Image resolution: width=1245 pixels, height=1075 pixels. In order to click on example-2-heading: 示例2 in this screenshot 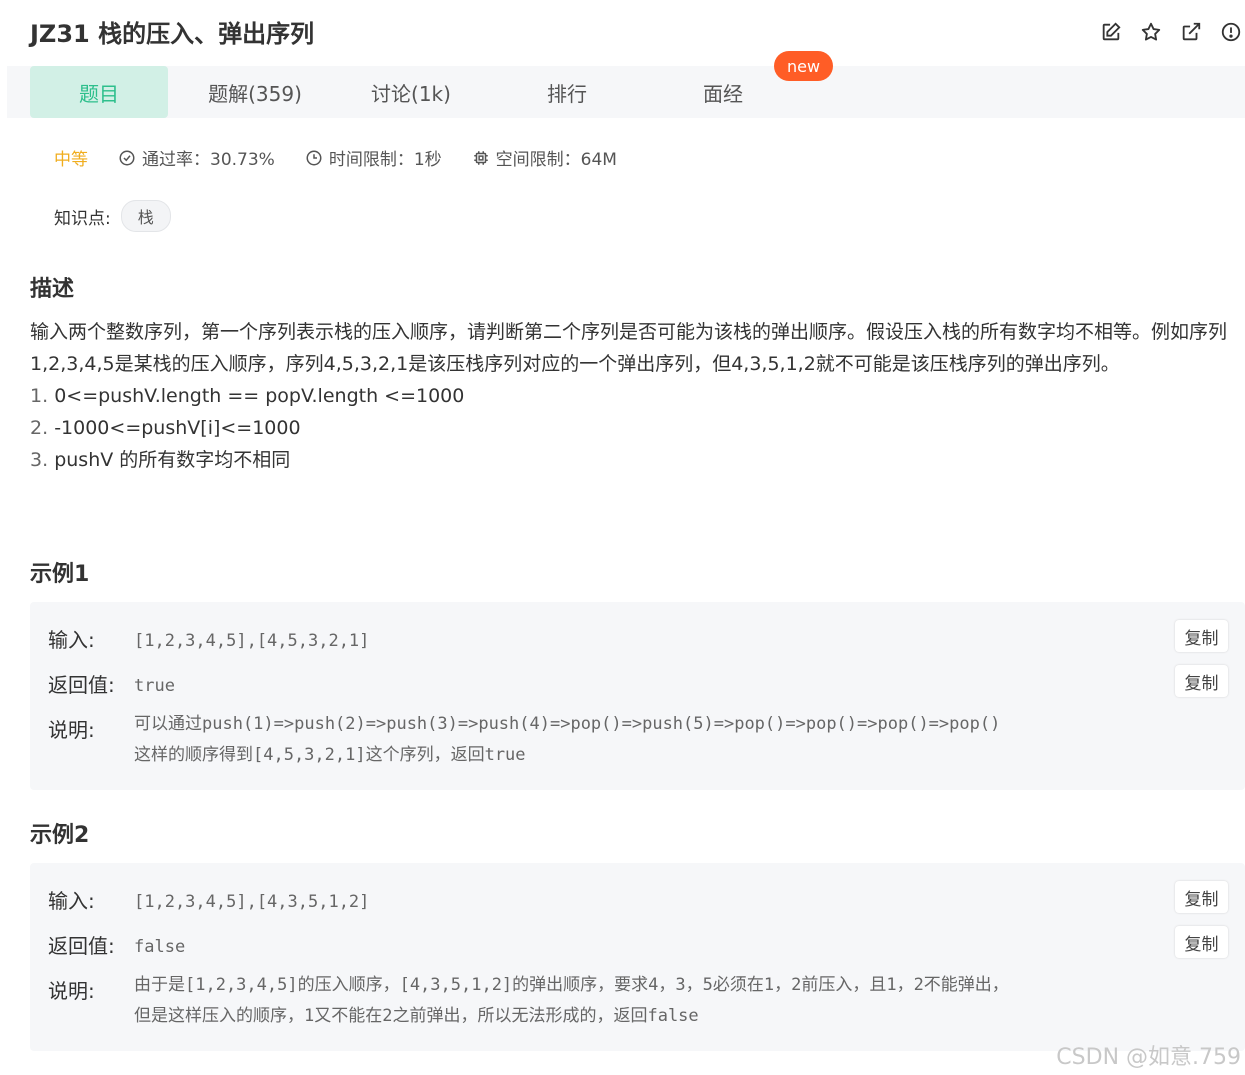, I will do `click(60, 835)`.